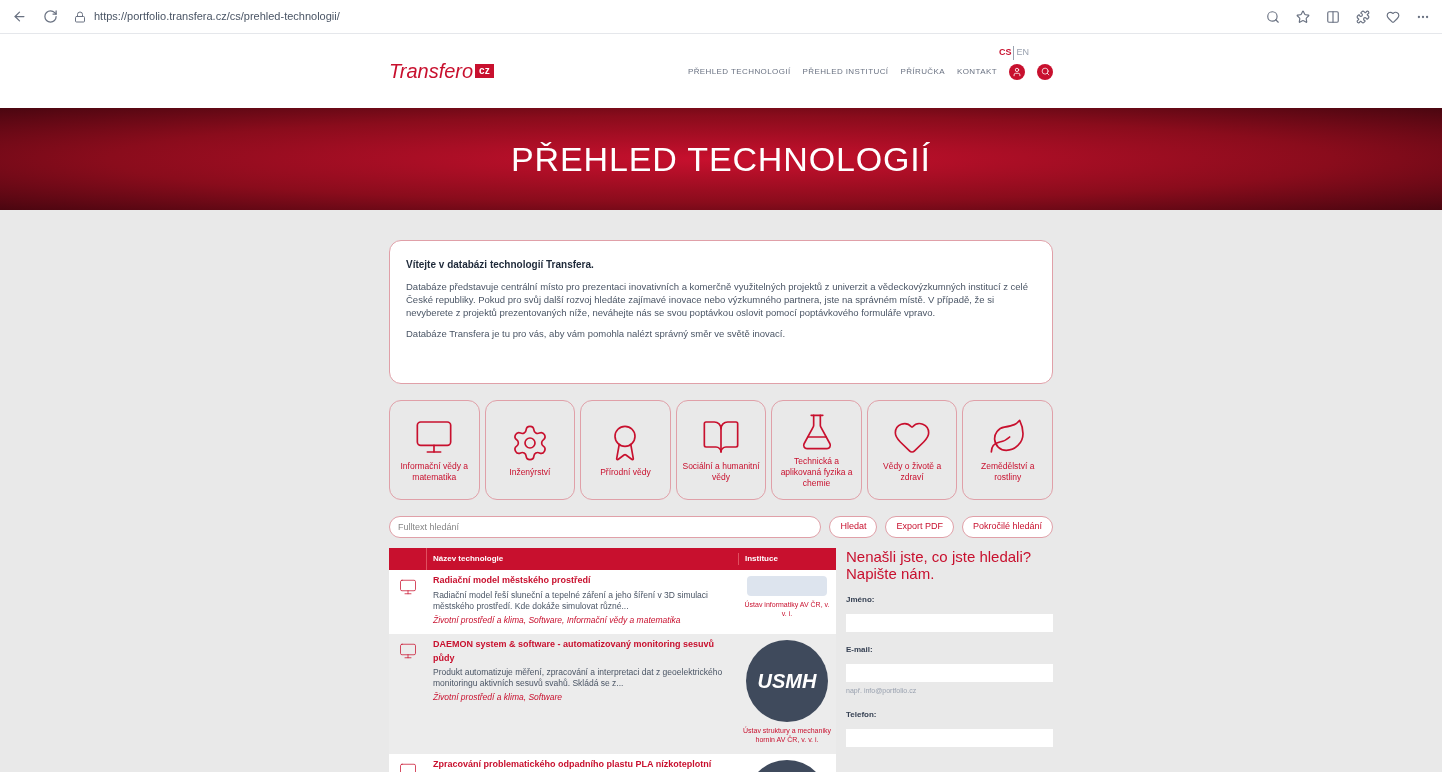 The width and height of the screenshot is (1442, 772). I want to click on category-tile: Informační vědy a matematika, so click(434, 450).